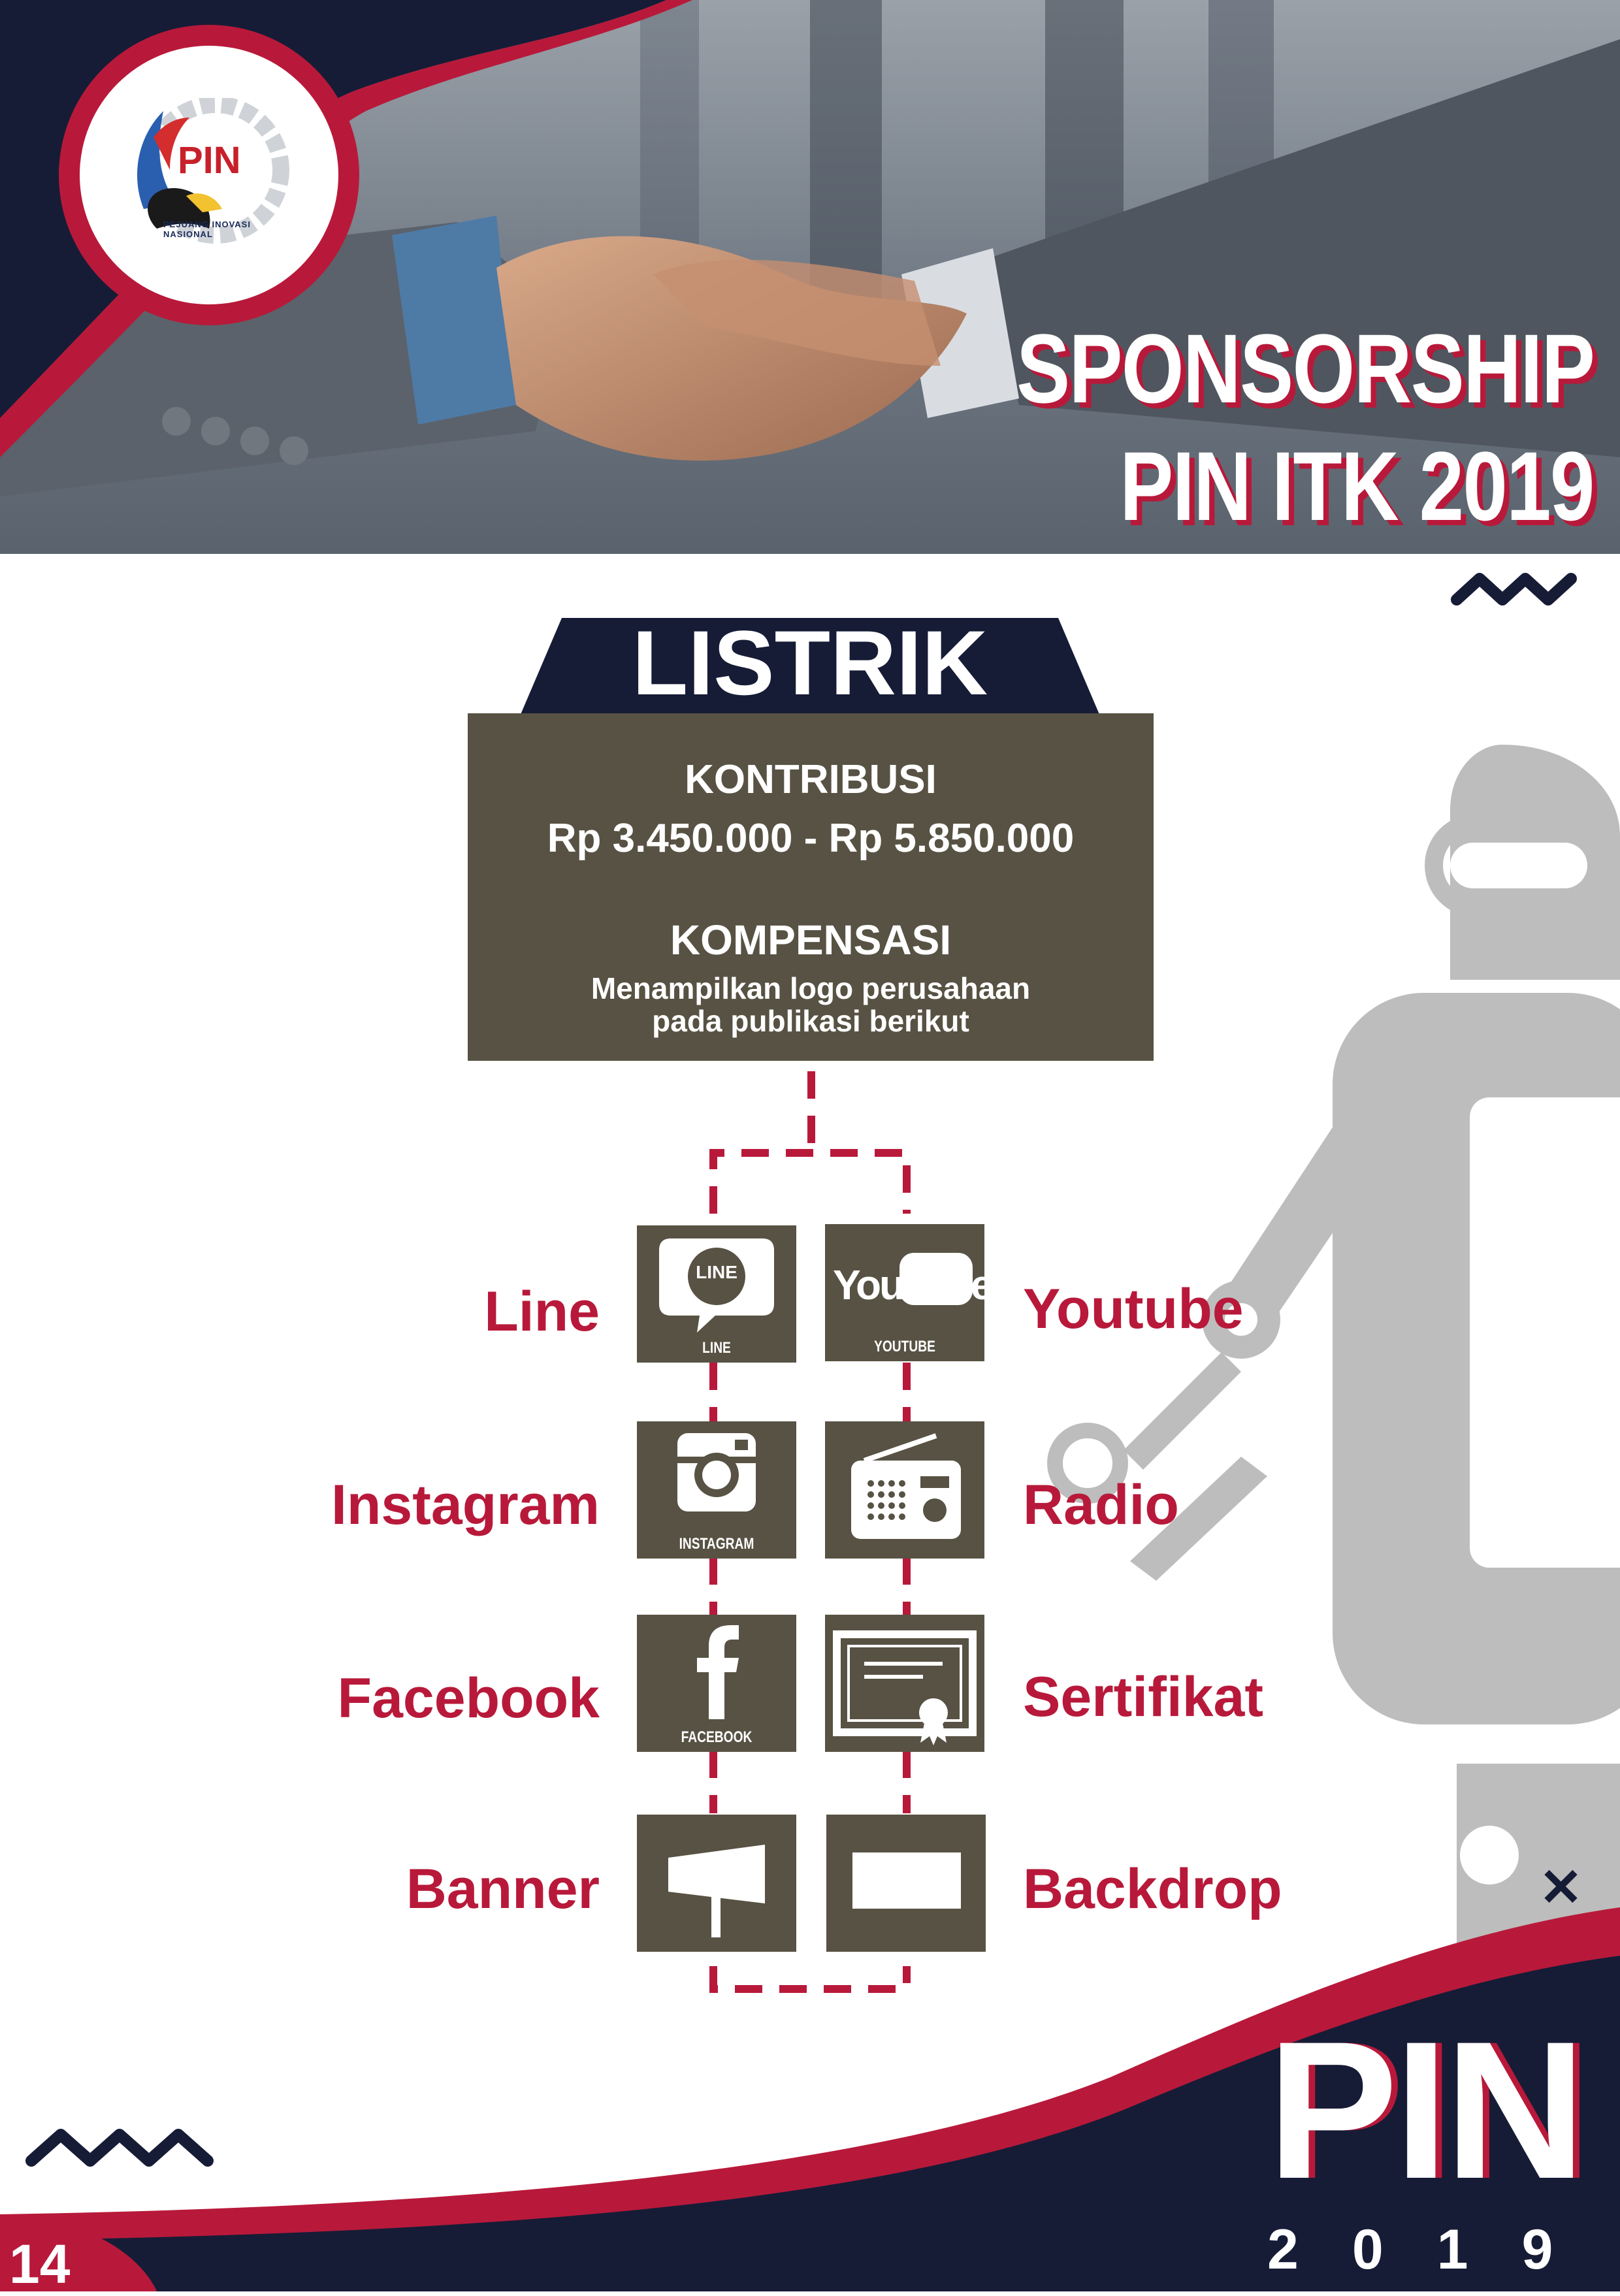 The width and height of the screenshot is (1620, 2296). I want to click on media-label-instagram: Instagram, so click(465, 1505).